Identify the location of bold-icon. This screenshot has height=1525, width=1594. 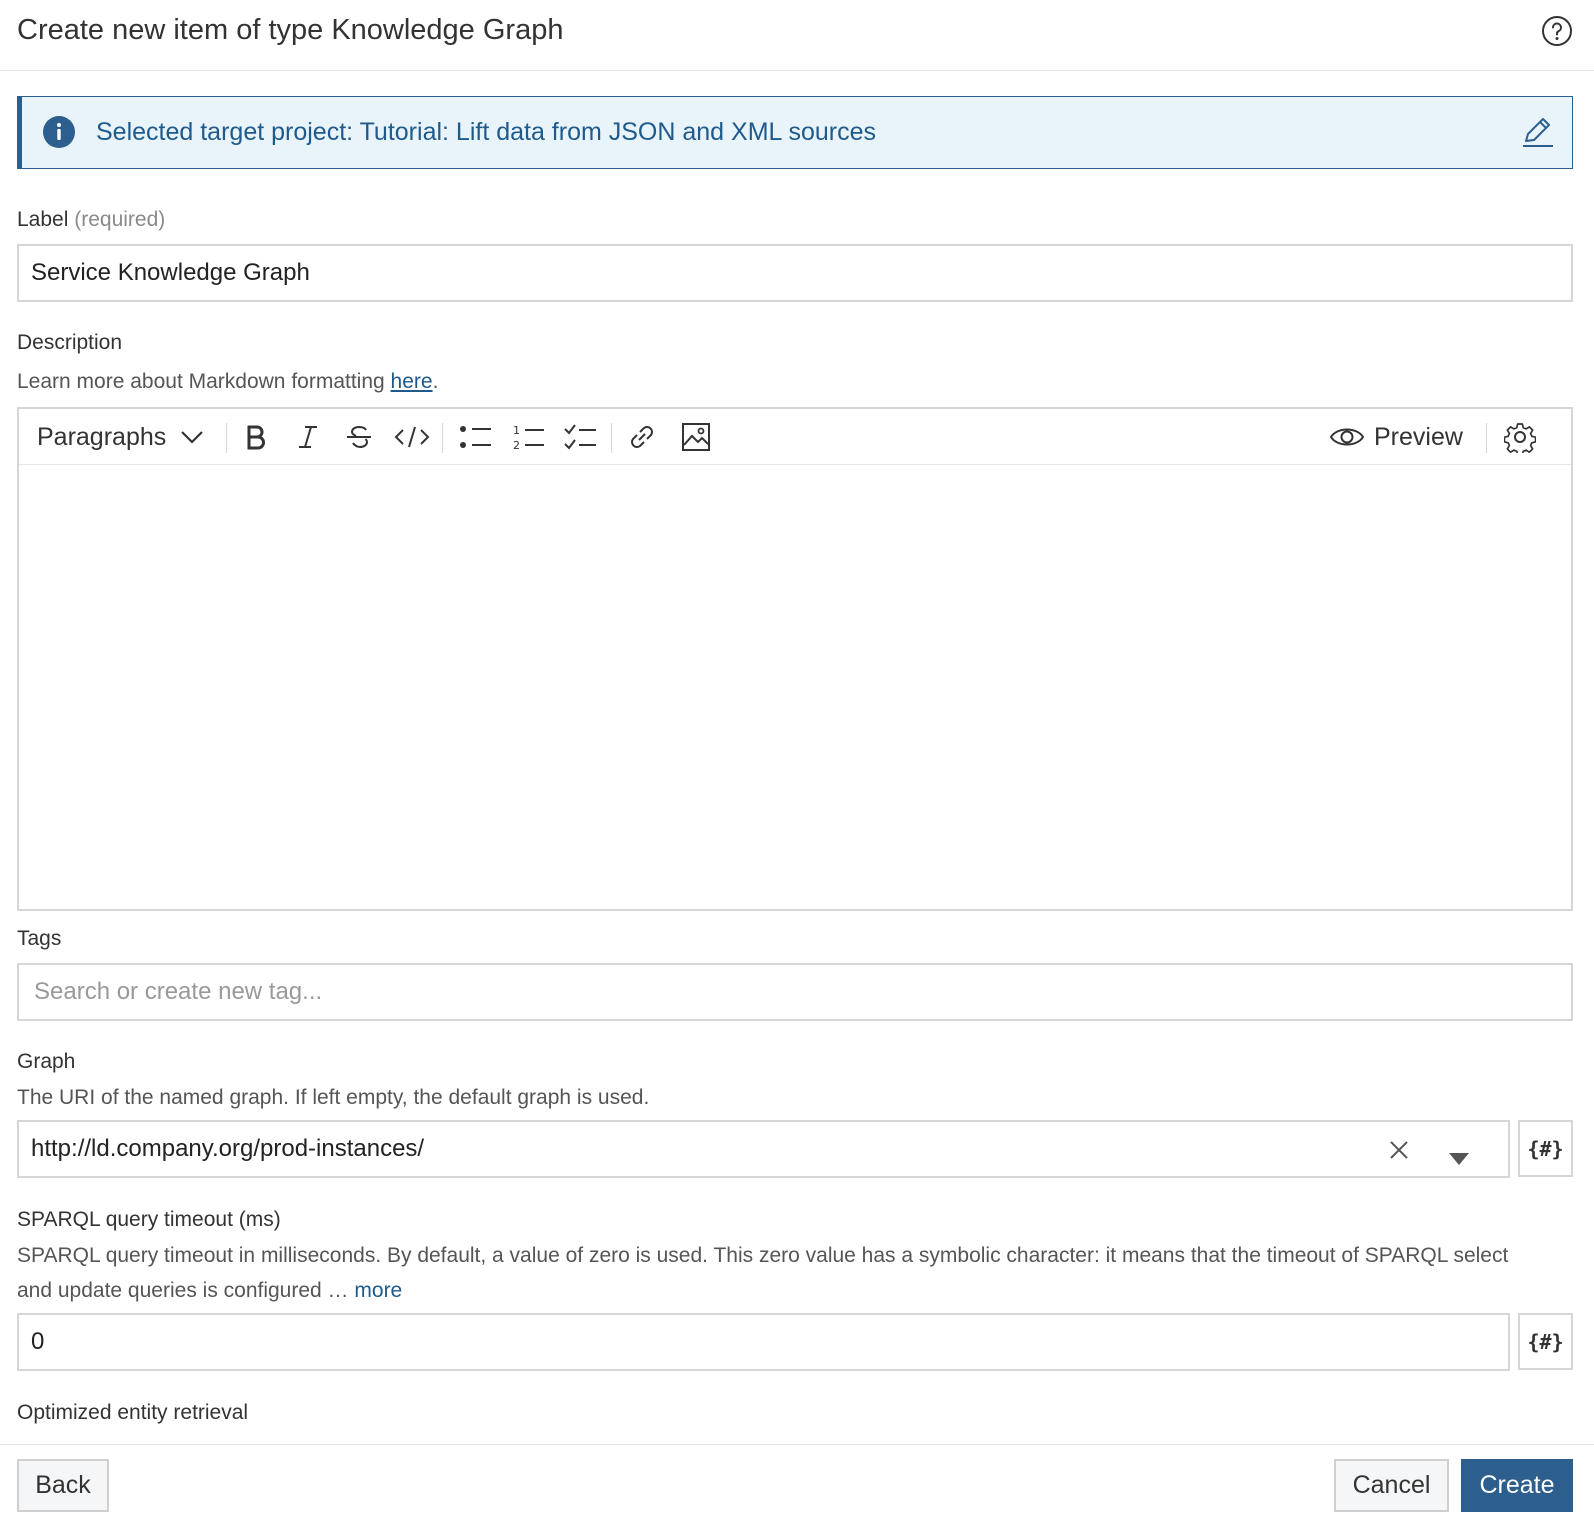
(256, 437).